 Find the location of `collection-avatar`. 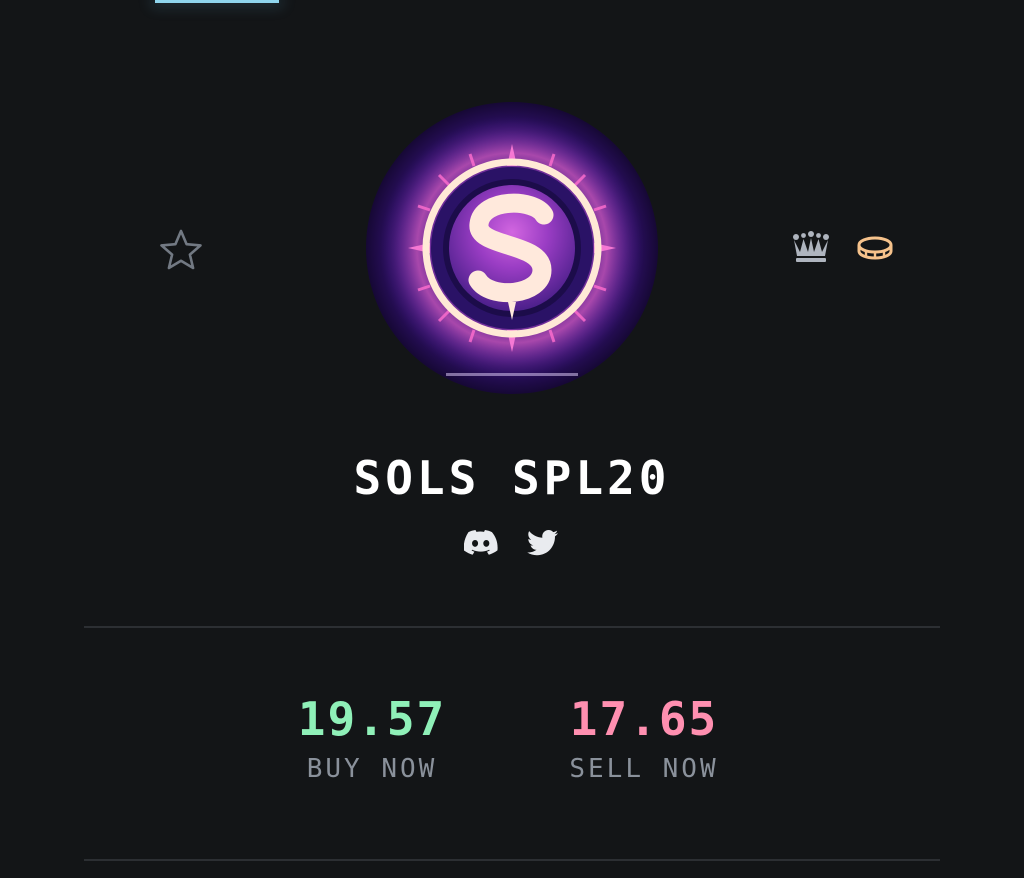

collection-avatar is located at coordinates (512, 248).